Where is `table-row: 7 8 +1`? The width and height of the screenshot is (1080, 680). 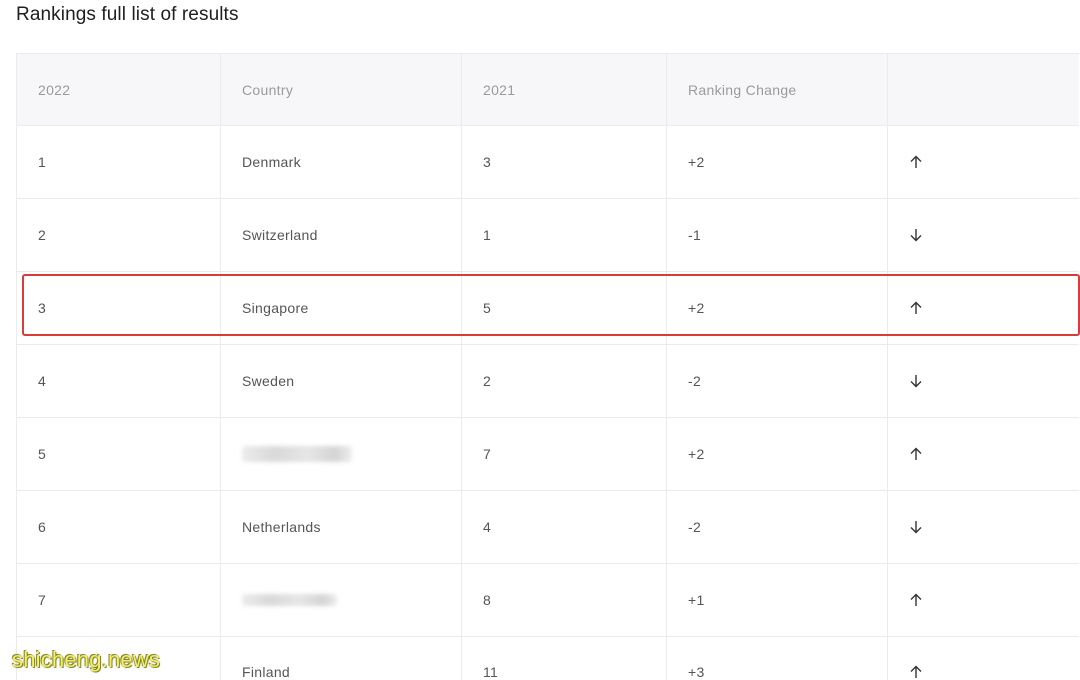
table-row: 7 8 +1 is located at coordinates (548, 600).